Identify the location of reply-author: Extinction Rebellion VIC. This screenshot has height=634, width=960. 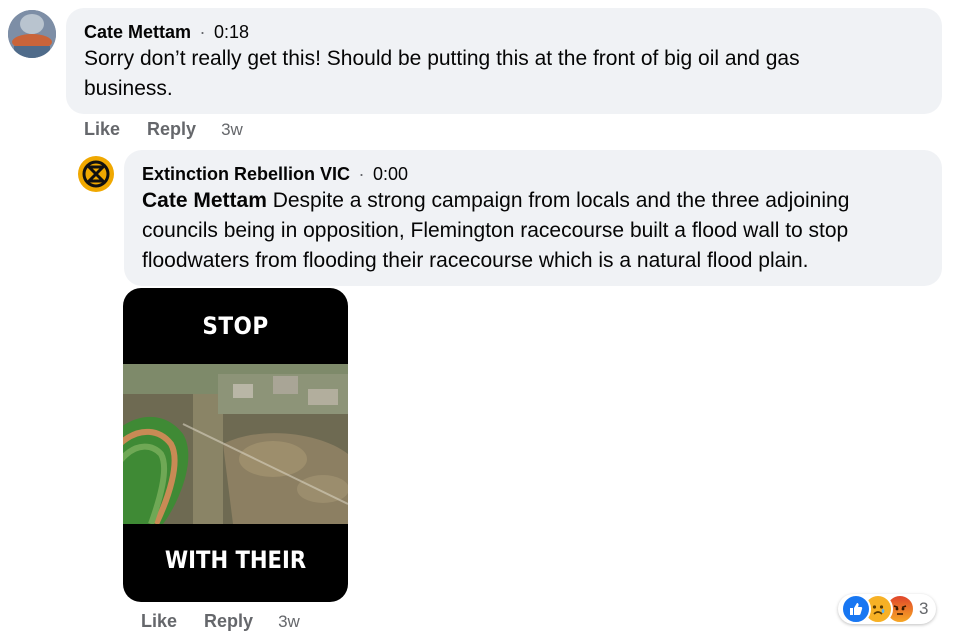
(246, 174).